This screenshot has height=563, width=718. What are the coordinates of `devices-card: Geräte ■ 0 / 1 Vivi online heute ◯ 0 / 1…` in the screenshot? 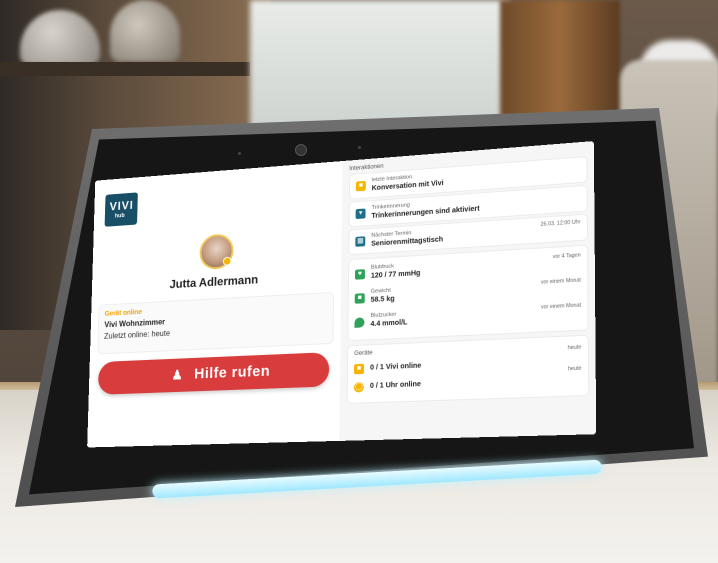 It's located at (468, 369).